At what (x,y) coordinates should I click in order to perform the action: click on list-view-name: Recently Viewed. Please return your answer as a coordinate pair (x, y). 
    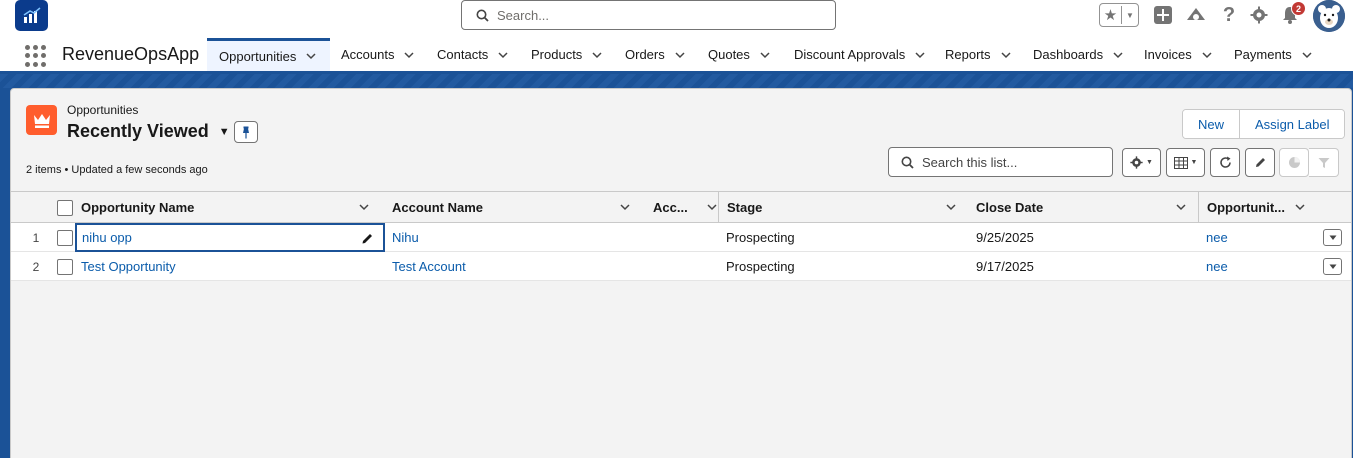
    Looking at the image, I should click on (138, 131).